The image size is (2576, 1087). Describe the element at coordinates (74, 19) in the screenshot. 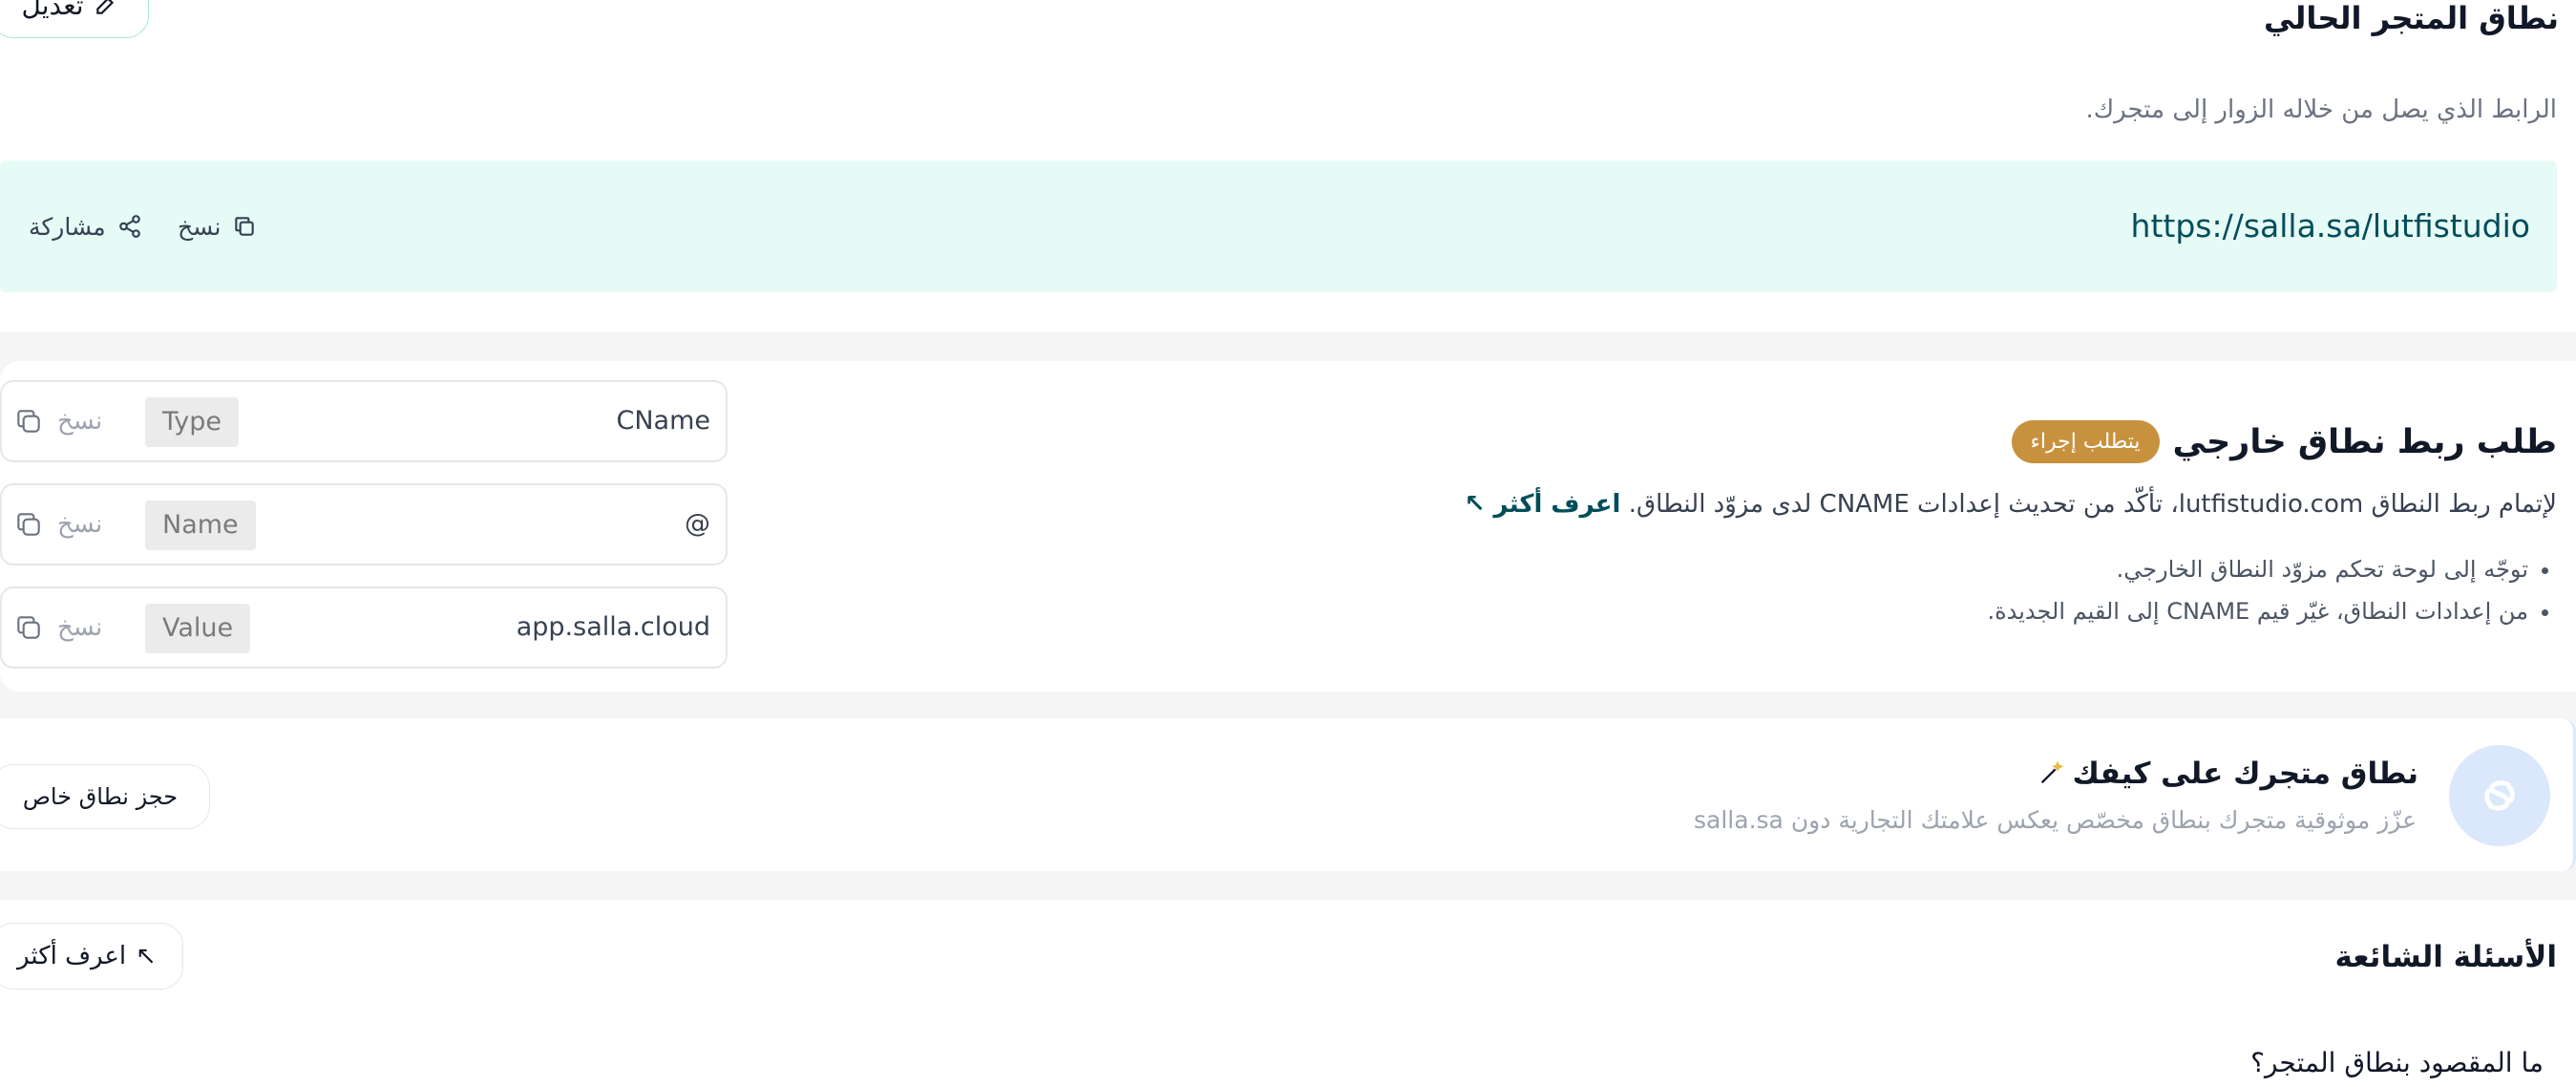

I see `edit-button: تعديل` at that location.